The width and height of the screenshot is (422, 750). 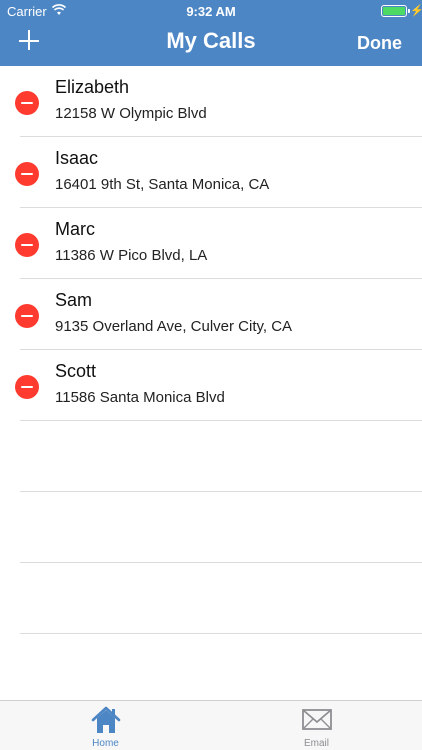 What do you see at coordinates (76, 371) in the screenshot?
I see `call-name: Scott` at bounding box center [76, 371].